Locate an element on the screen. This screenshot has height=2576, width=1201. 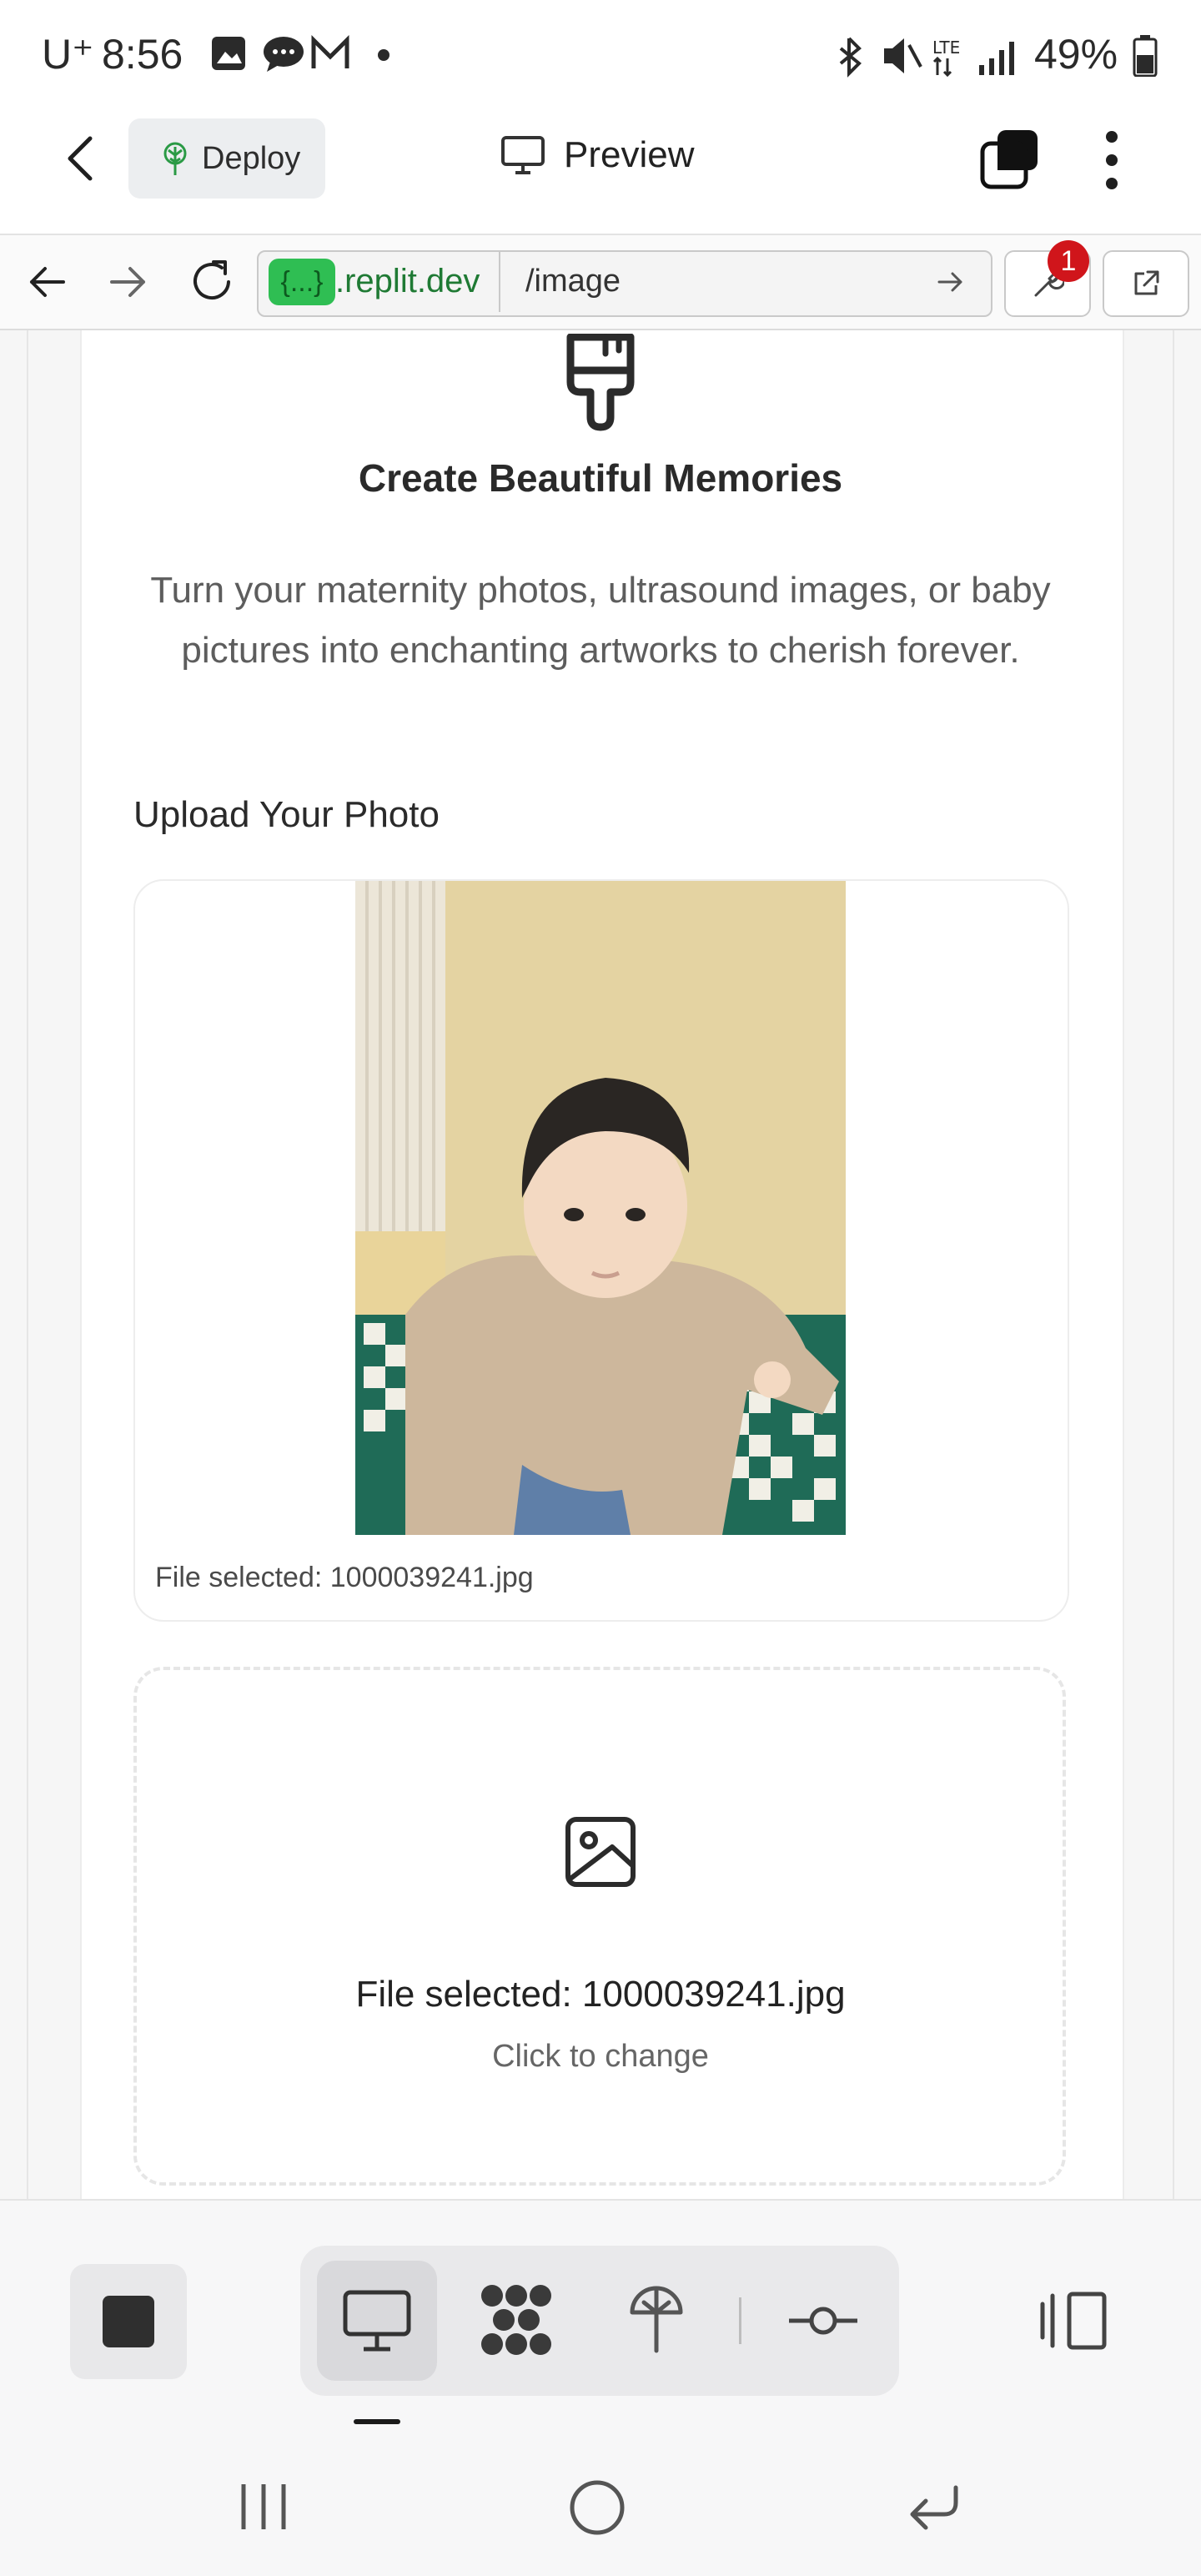
stop-icon is located at coordinates (128, 2321).